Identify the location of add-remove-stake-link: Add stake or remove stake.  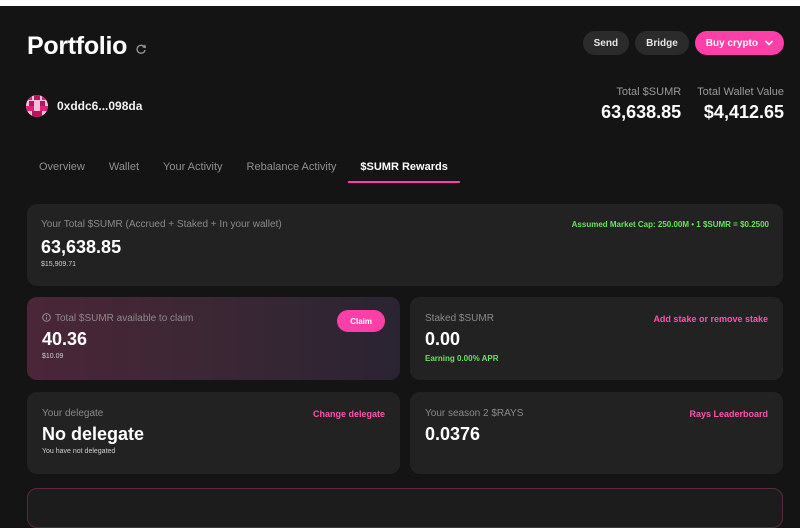
(710, 319).